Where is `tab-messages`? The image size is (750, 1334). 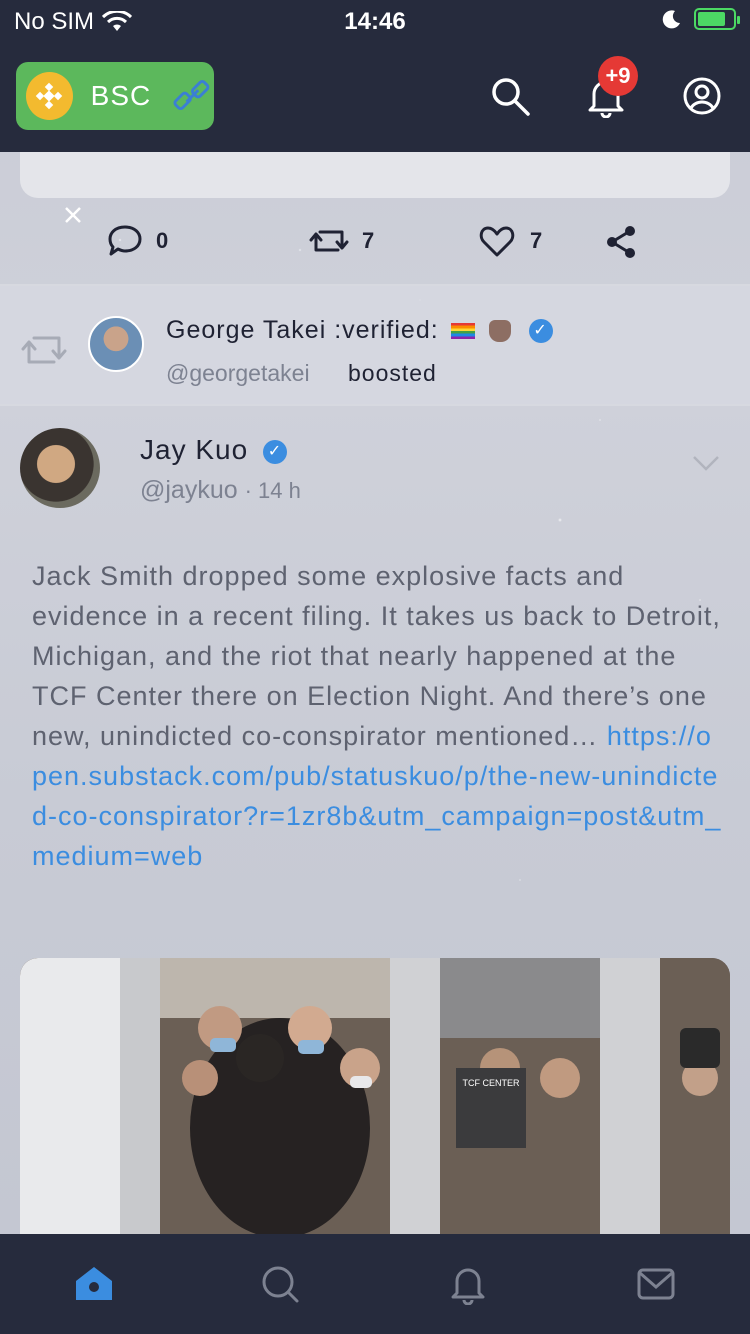
tab-messages is located at coordinates (656, 1284).